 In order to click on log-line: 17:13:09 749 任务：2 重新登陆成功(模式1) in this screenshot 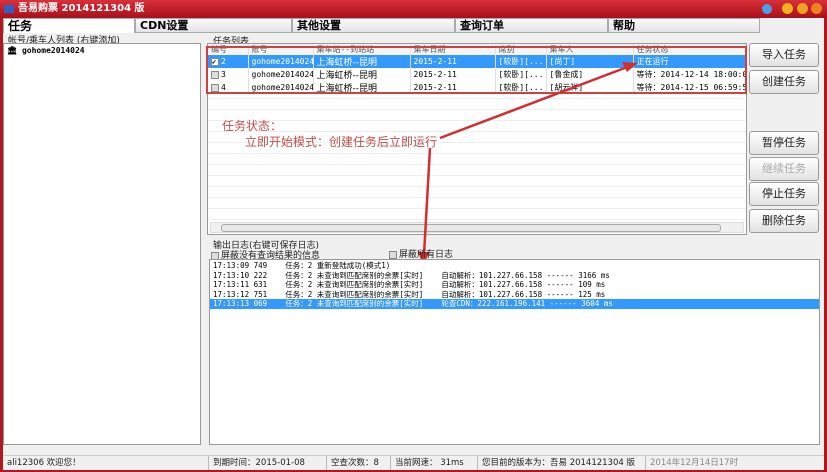, I will do `click(302, 265)`.